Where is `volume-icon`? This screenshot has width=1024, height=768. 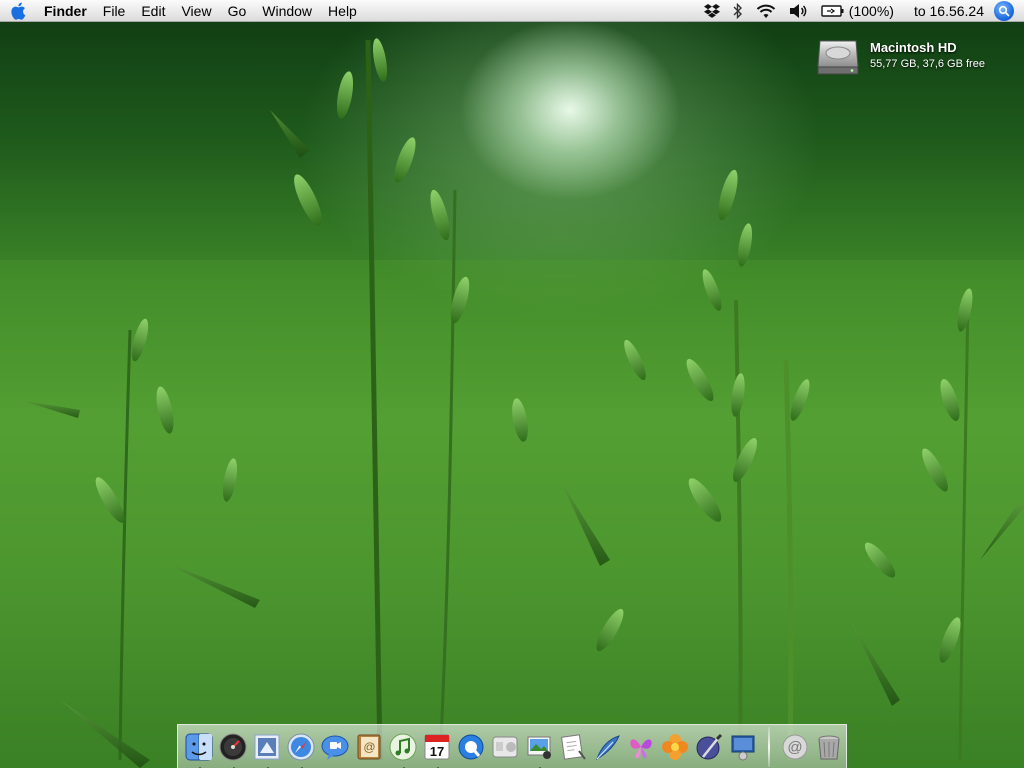
volume-icon is located at coordinates (798, 11).